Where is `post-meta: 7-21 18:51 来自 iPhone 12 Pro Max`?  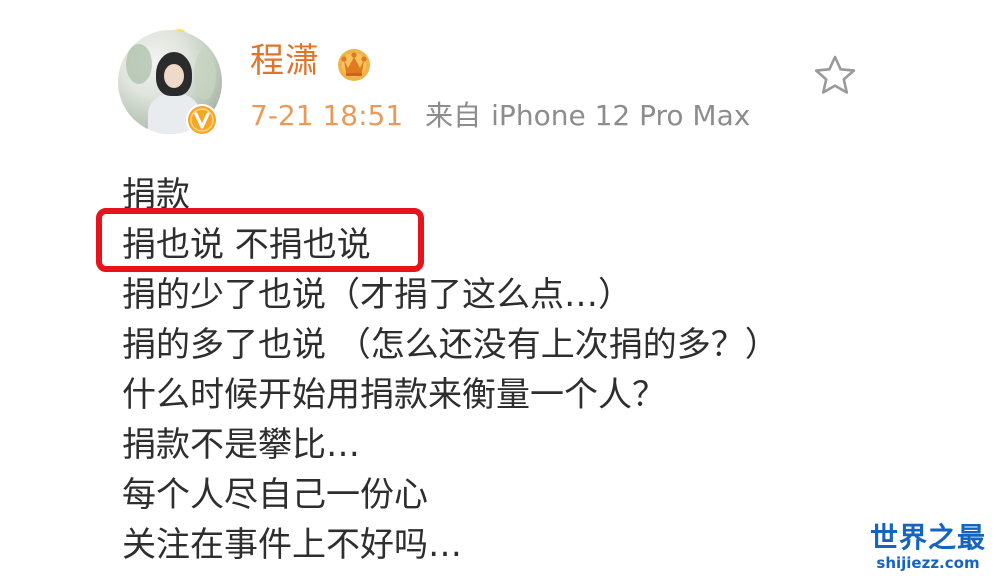
post-meta: 7-21 18:51 来自 iPhone 12 Pro Max is located at coordinates (500, 116).